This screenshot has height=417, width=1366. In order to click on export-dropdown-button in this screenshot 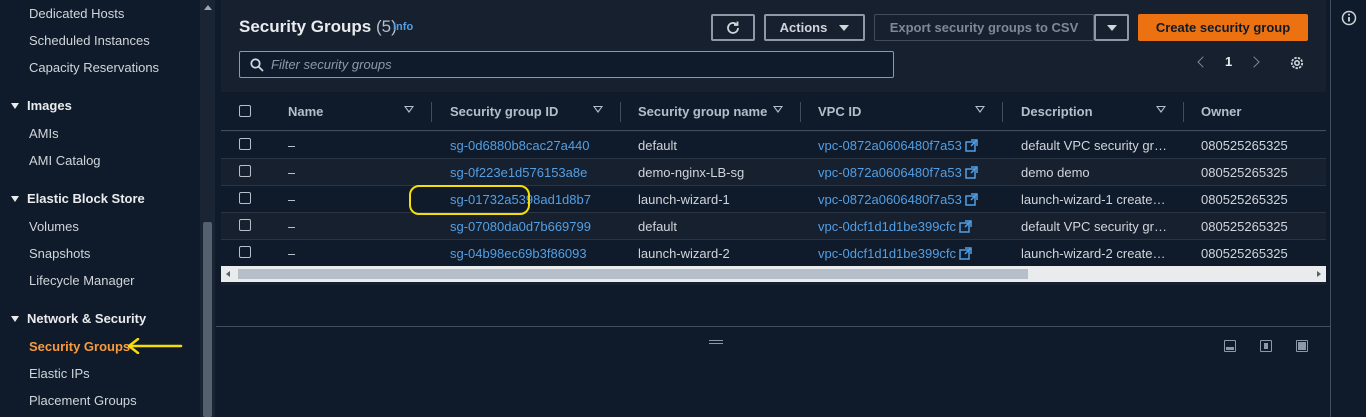, I will do `click(1111, 27)`.